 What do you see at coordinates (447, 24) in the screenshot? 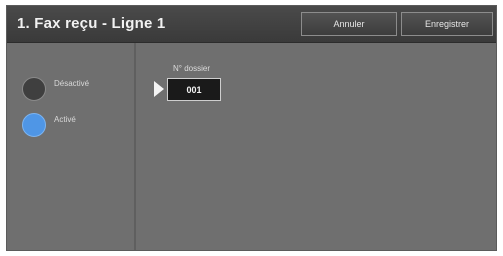
I see `save-button: Enregistrer` at bounding box center [447, 24].